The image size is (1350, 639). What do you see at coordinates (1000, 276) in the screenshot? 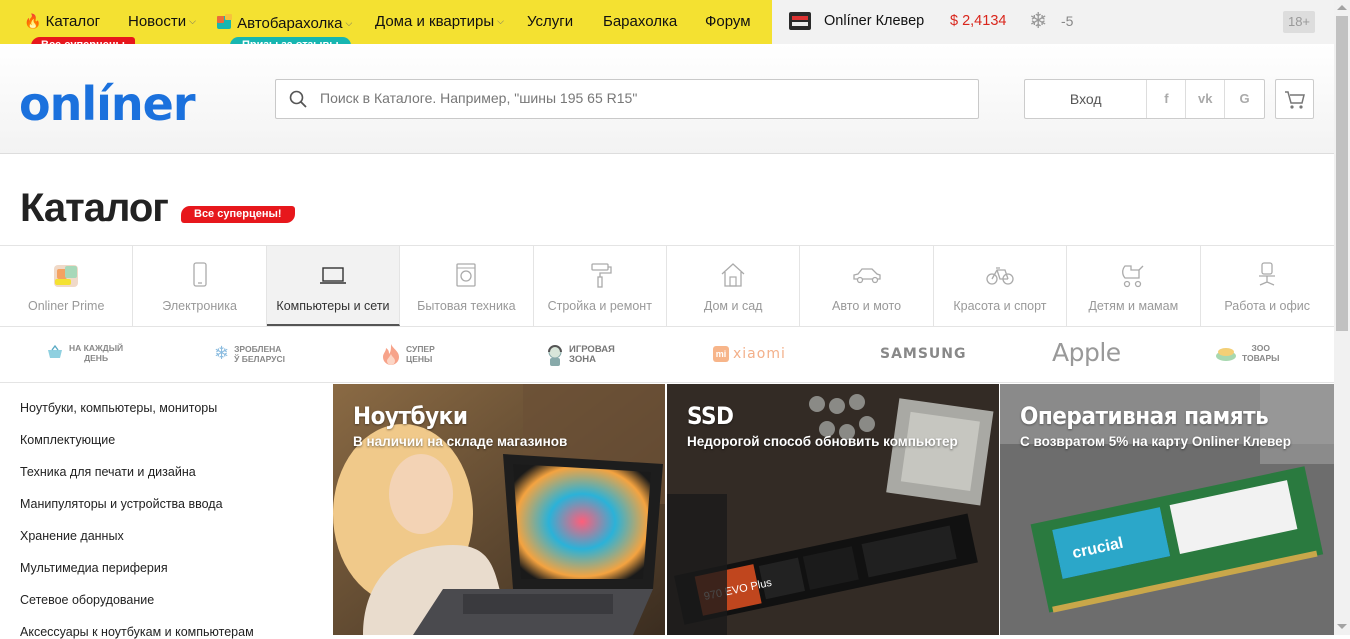
I see `bicycle-icon` at bounding box center [1000, 276].